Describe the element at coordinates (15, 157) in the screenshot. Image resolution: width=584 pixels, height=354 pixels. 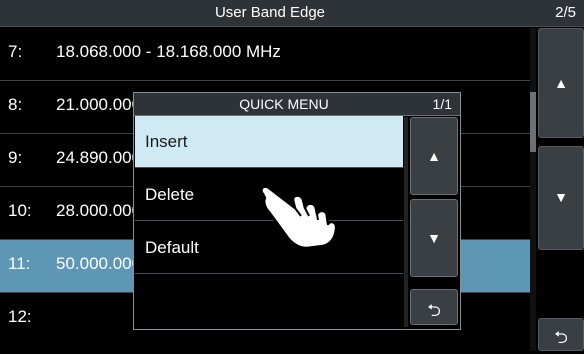
I see `row-number: 9:` at that location.